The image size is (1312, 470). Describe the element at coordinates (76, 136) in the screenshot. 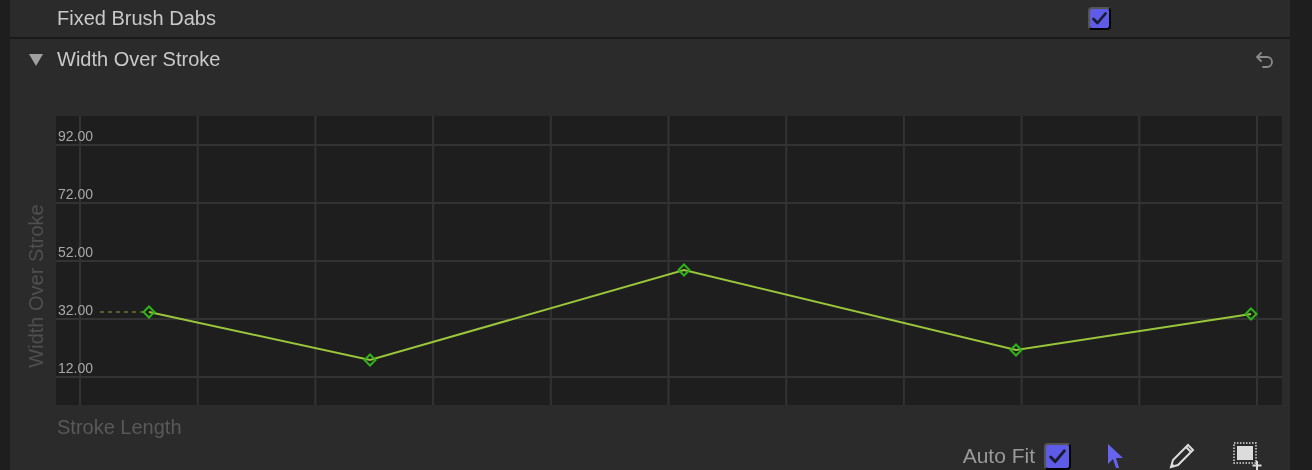

I see `y-tick-label: 92.00` at that location.